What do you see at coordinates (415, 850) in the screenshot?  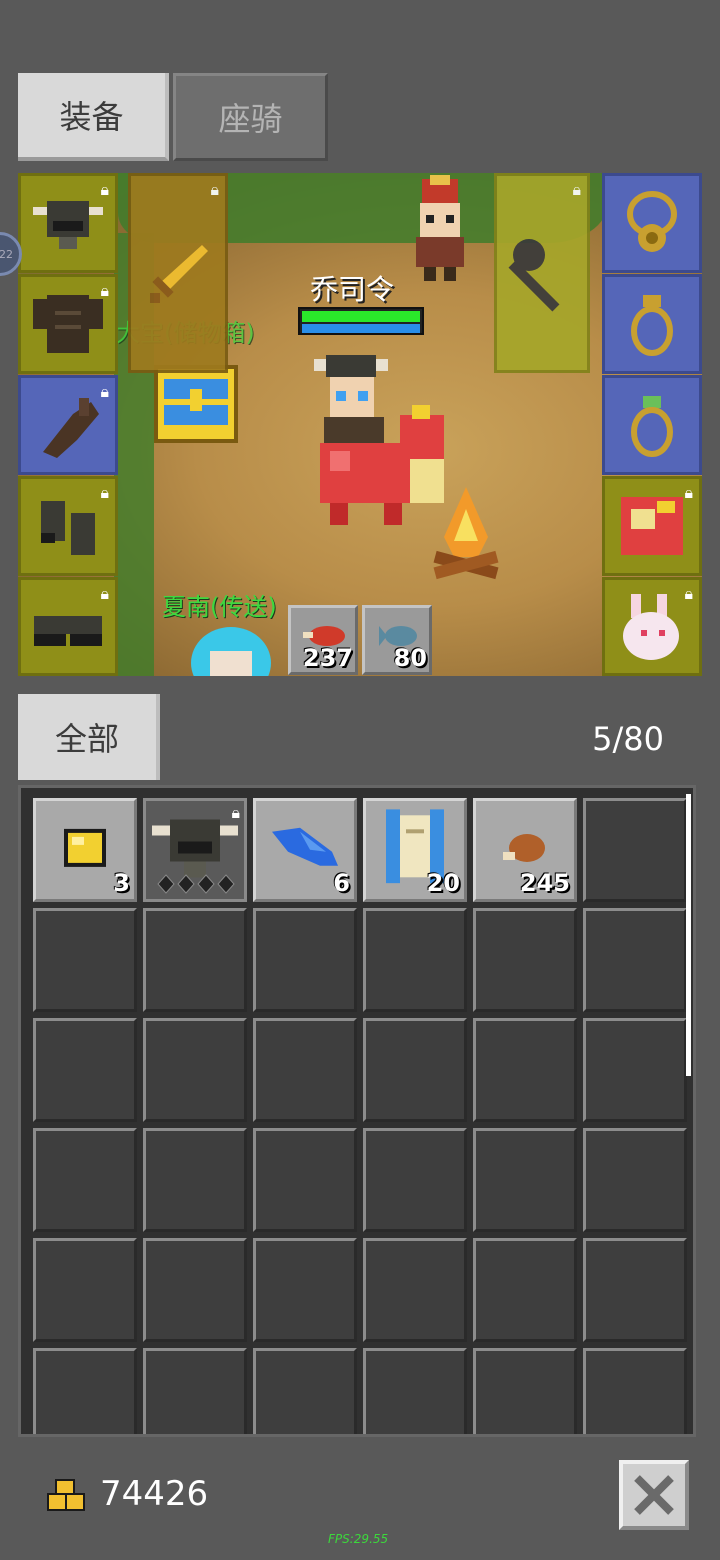 I see `inventory-slot: 20` at bounding box center [415, 850].